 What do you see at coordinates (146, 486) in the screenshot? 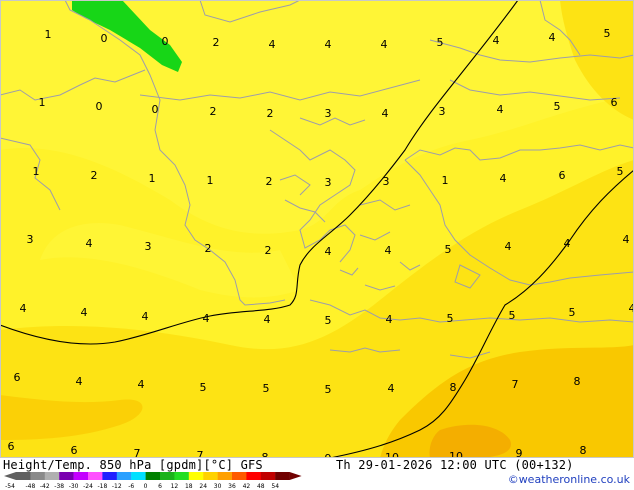
I see `color-scale-label: 0` at bounding box center [146, 486].